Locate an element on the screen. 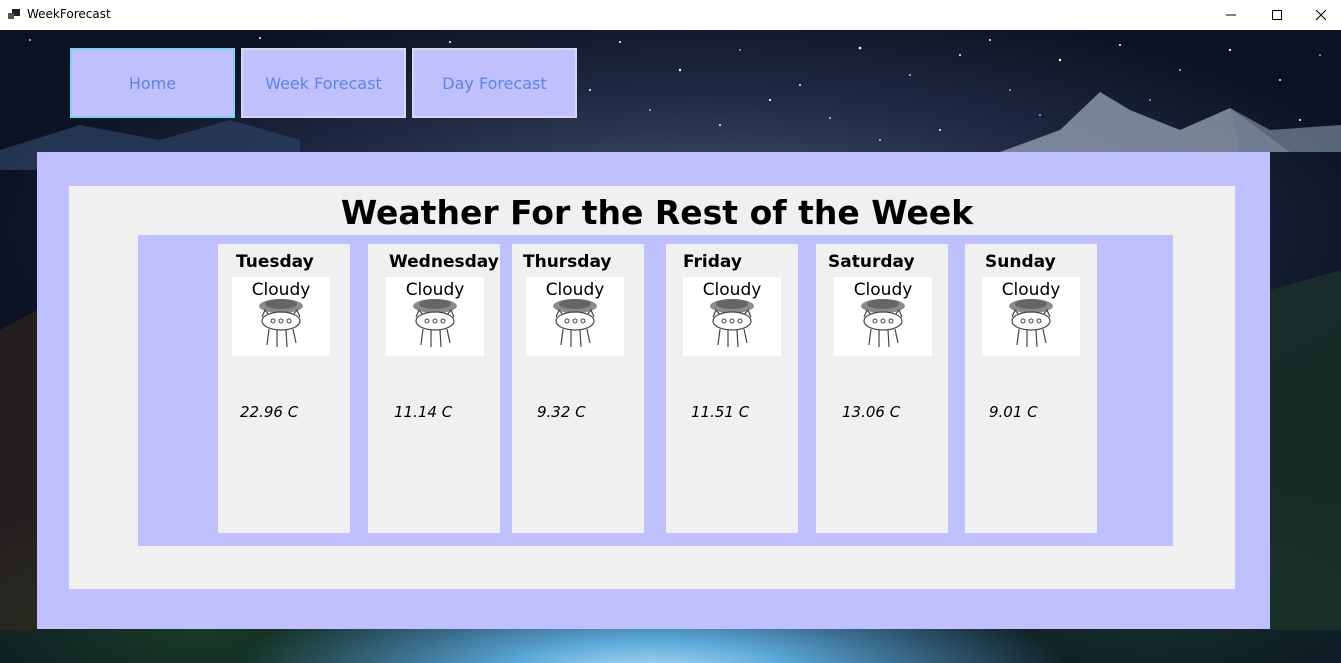 This screenshot has width=1341, height=663. close-icon is located at coordinates (1321, 15).